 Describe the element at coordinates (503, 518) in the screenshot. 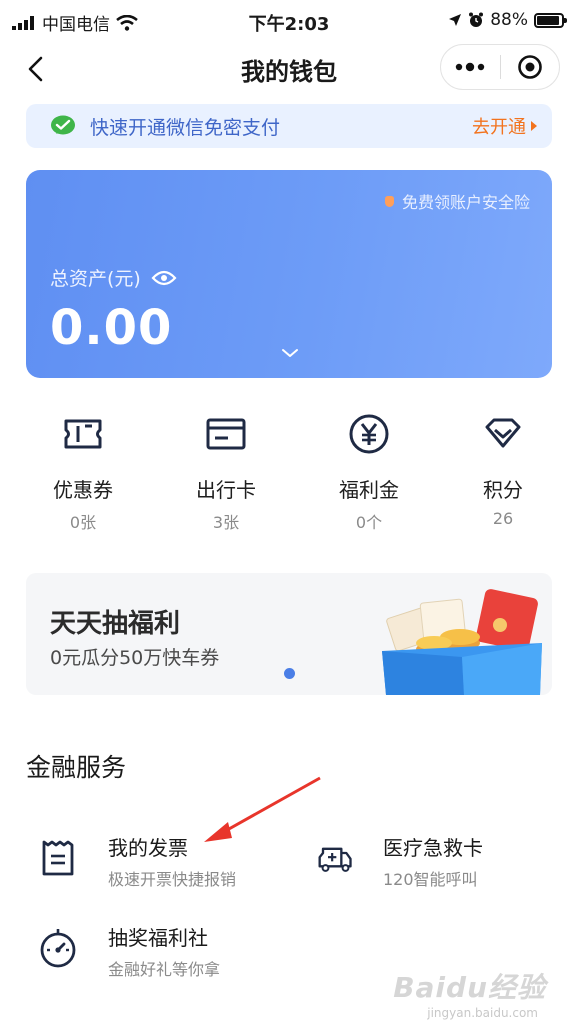

I see `quick-sub: 26` at that location.